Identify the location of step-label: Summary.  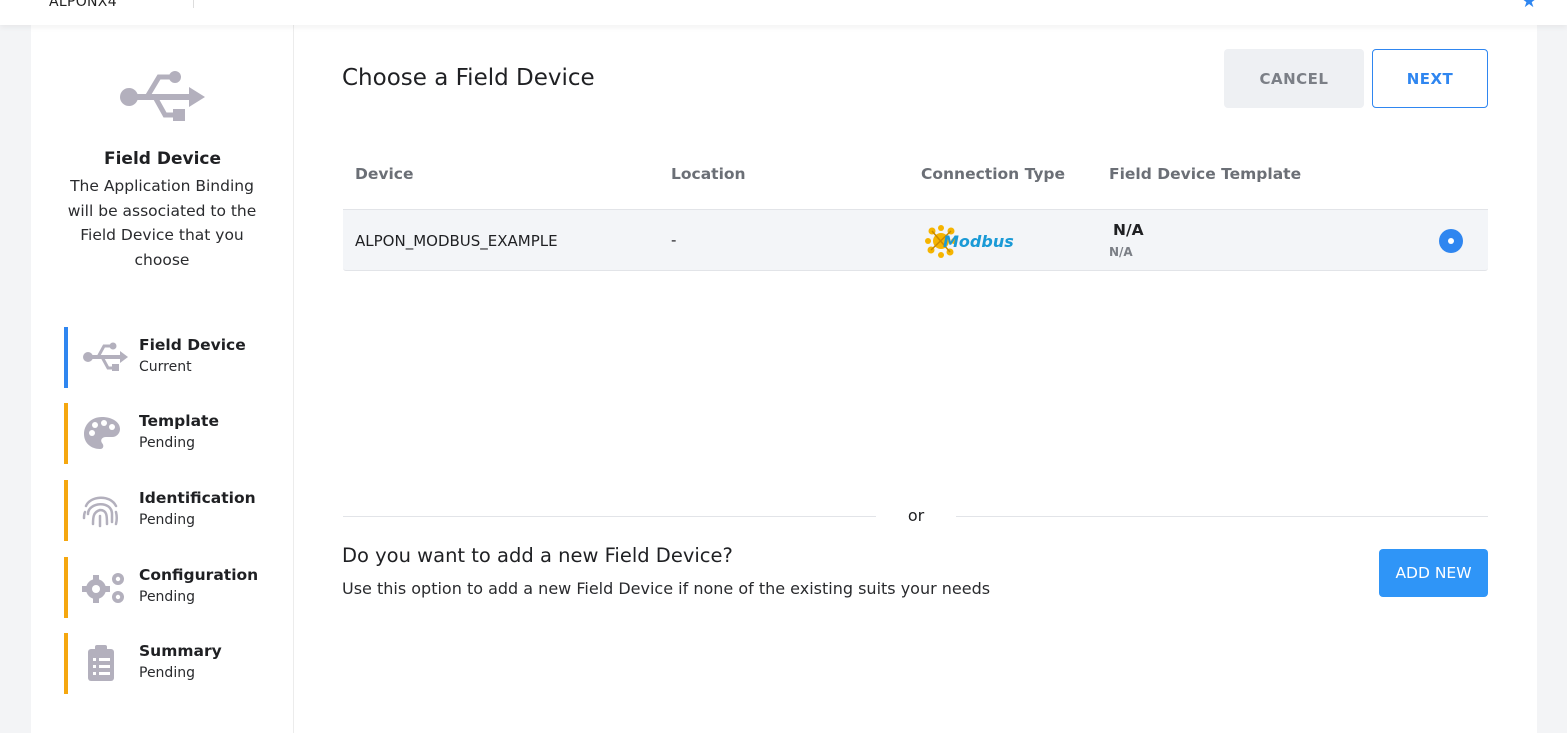
(180, 651).